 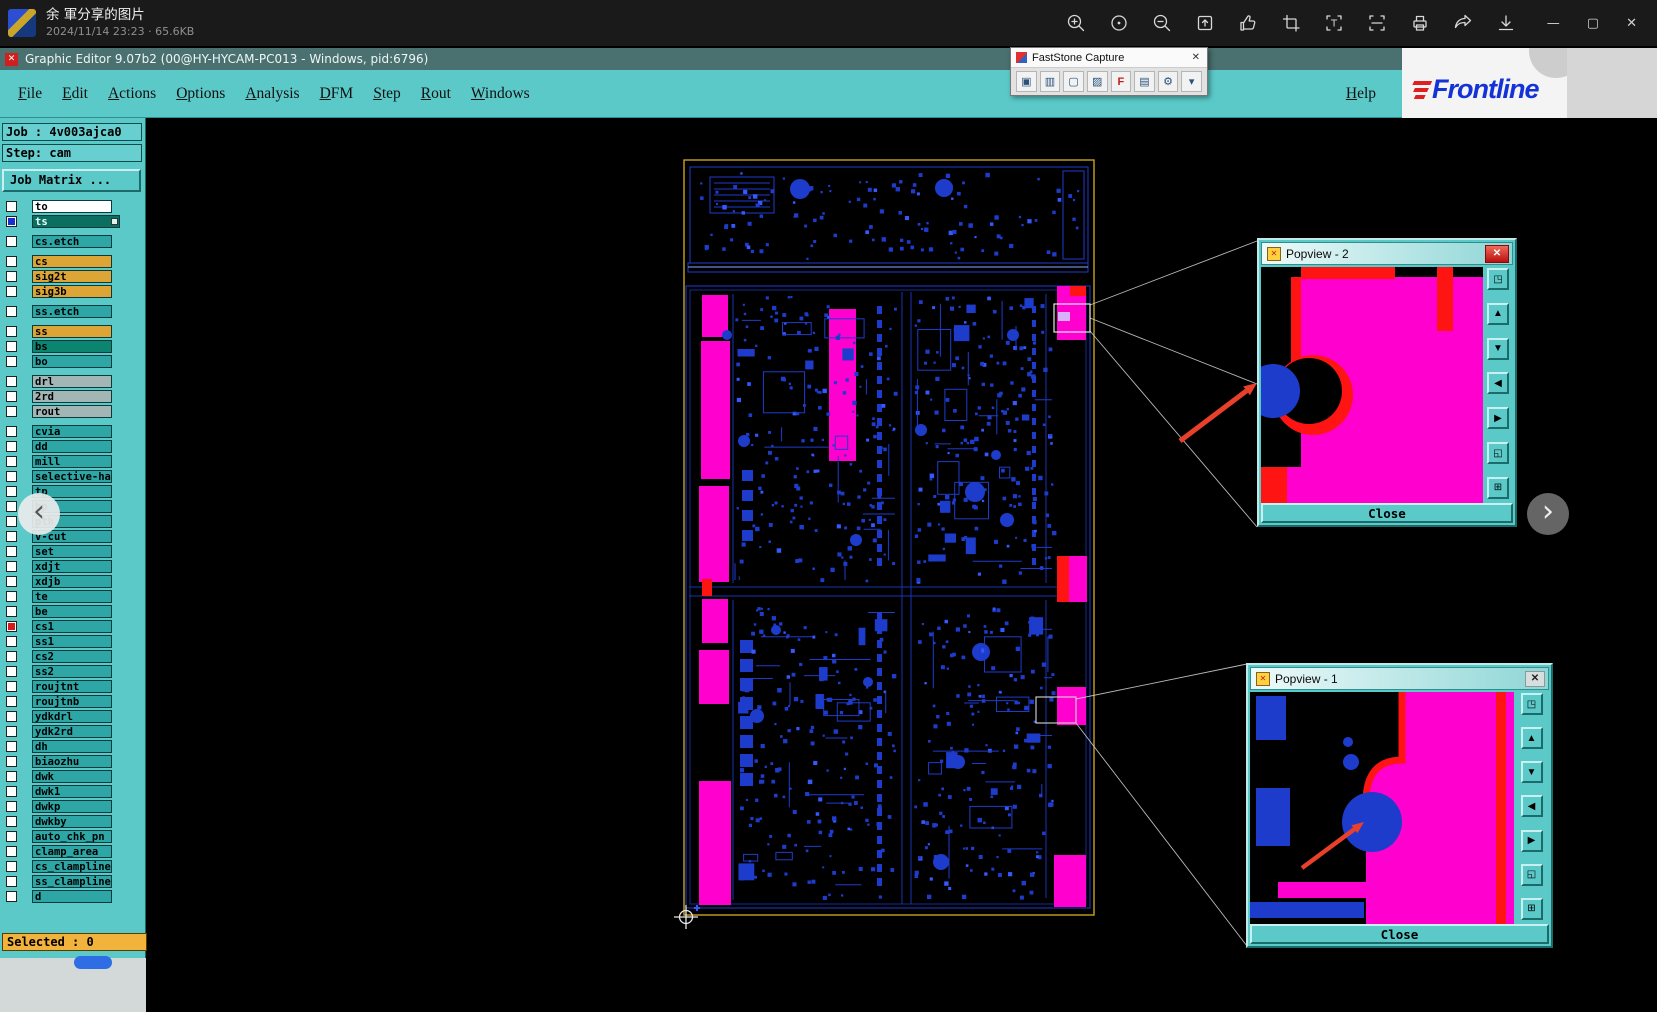 I want to click on pan-down-button: ▼, so click(x=1498, y=348).